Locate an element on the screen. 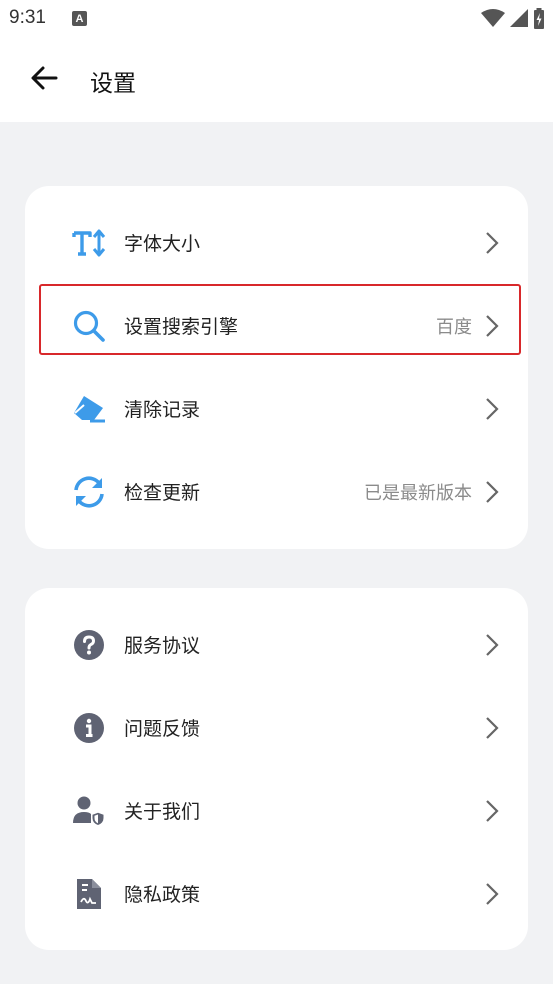  back-button is located at coordinates (44, 78).